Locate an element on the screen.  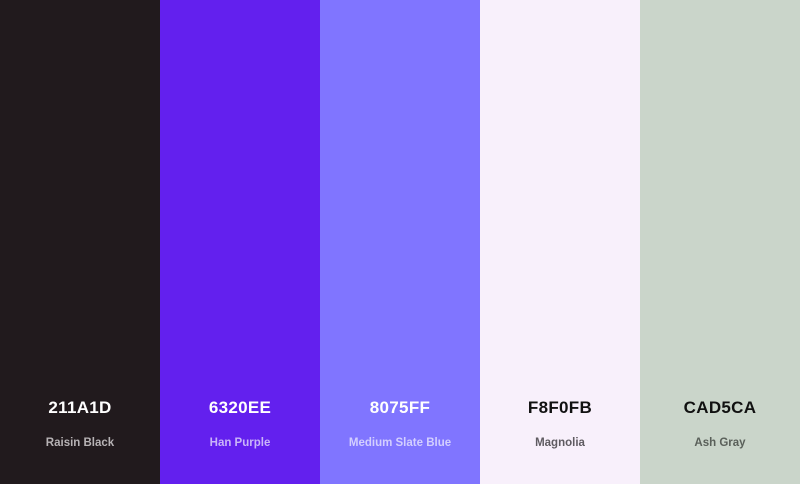
swatch-hex-code: F8F0FB is located at coordinates (560, 407).